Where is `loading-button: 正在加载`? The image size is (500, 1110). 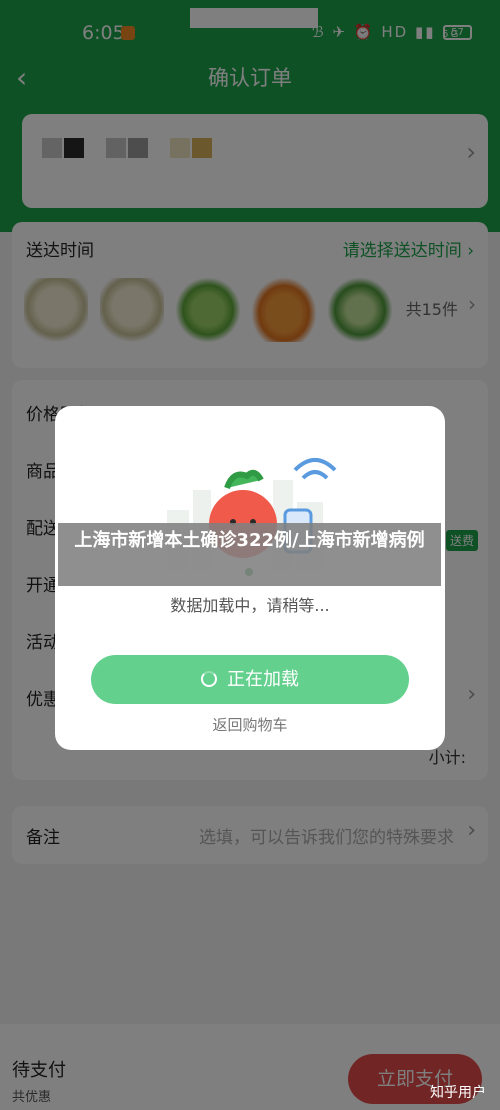
loading-button: 正在加载 is located at coordinates (250, 679).